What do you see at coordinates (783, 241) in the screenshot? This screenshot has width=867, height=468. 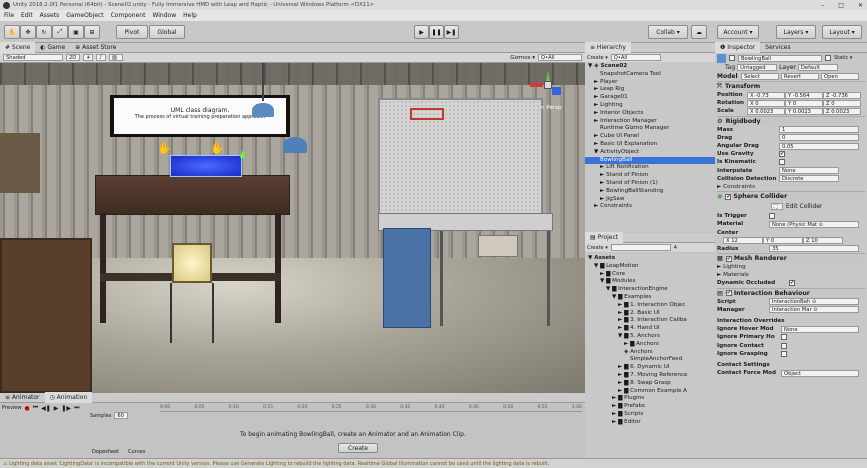 I see `center-y: Y 0` at bounding box center [783, 241].